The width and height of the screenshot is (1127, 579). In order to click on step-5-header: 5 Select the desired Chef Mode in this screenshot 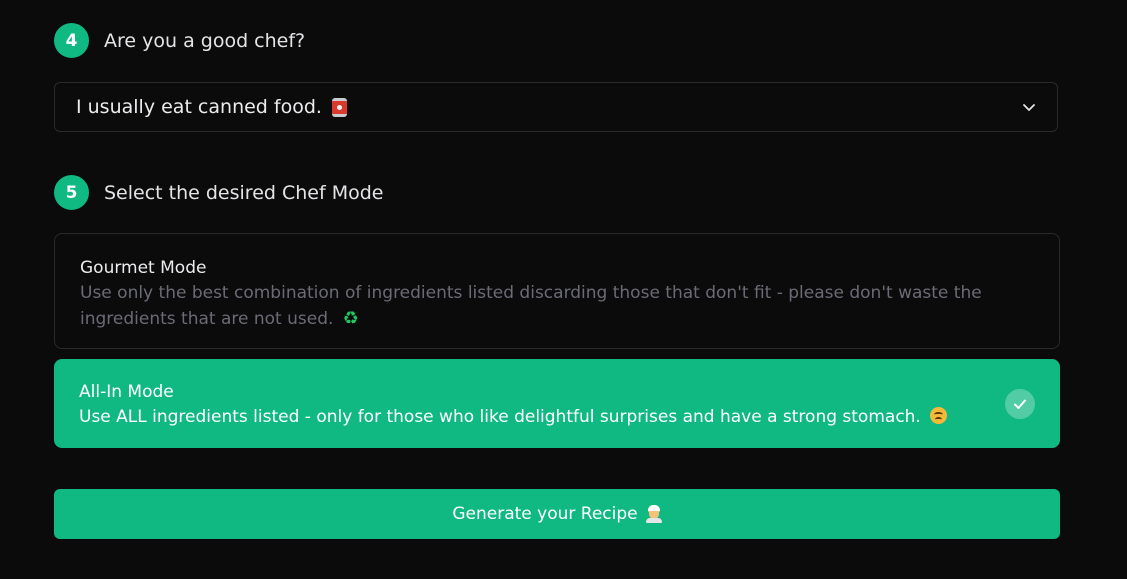, I will do `click(218, 192)`.